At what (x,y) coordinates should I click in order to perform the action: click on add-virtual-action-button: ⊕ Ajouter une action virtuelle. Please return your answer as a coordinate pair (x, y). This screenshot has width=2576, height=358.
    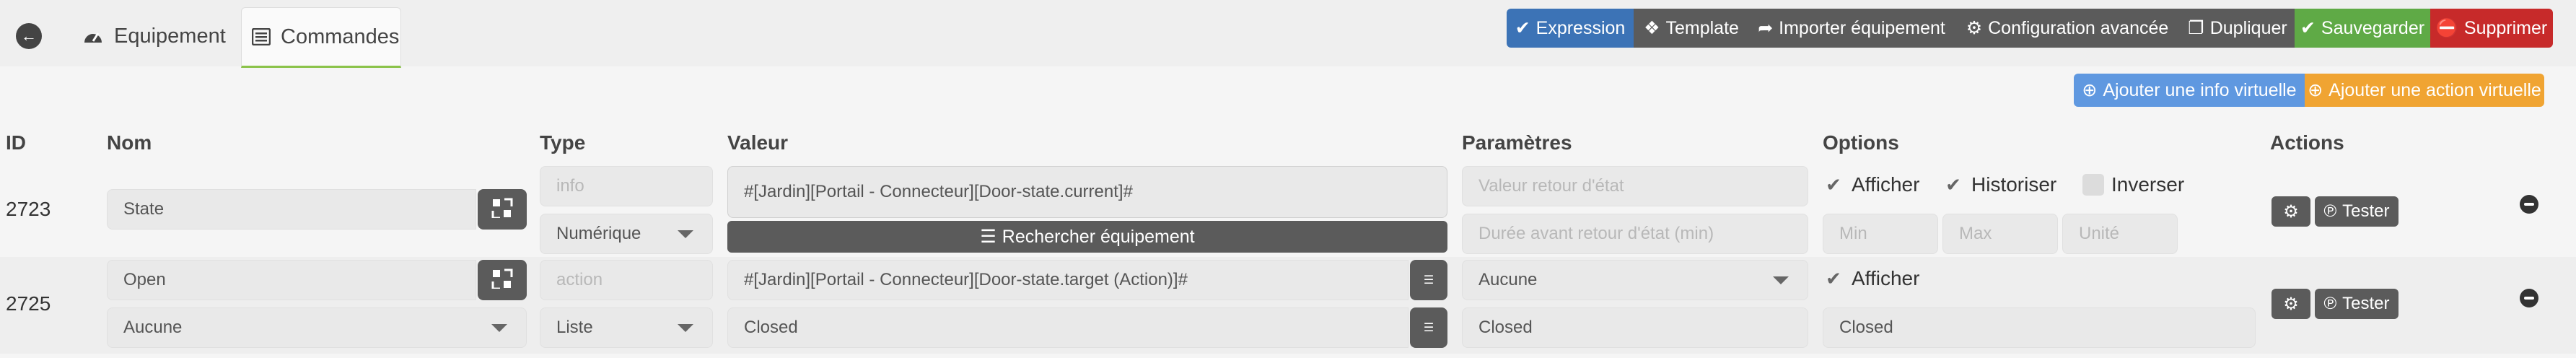
    Looking at the image, I should click on (2424, 91).